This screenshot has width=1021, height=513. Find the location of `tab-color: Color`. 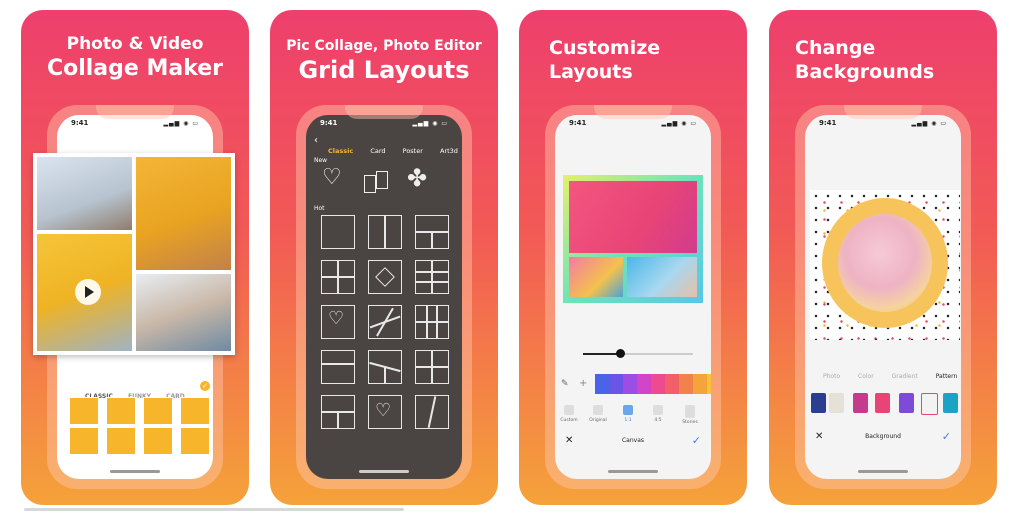

tab-color: Color is located at coordinates (866, 376).